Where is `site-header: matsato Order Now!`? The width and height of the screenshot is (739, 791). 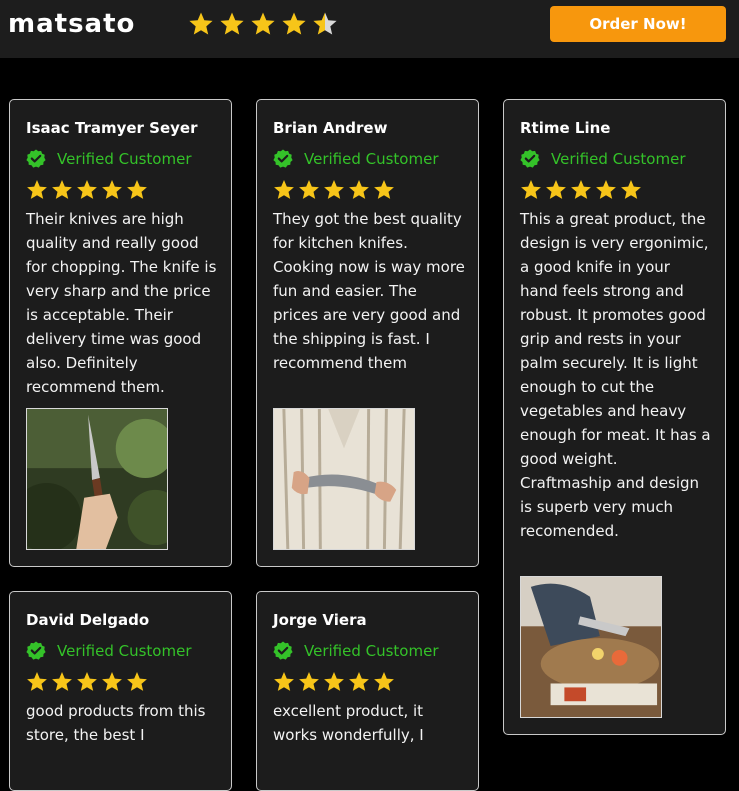 site-header: matsato Order Now! is located at coordinates (369, 29).